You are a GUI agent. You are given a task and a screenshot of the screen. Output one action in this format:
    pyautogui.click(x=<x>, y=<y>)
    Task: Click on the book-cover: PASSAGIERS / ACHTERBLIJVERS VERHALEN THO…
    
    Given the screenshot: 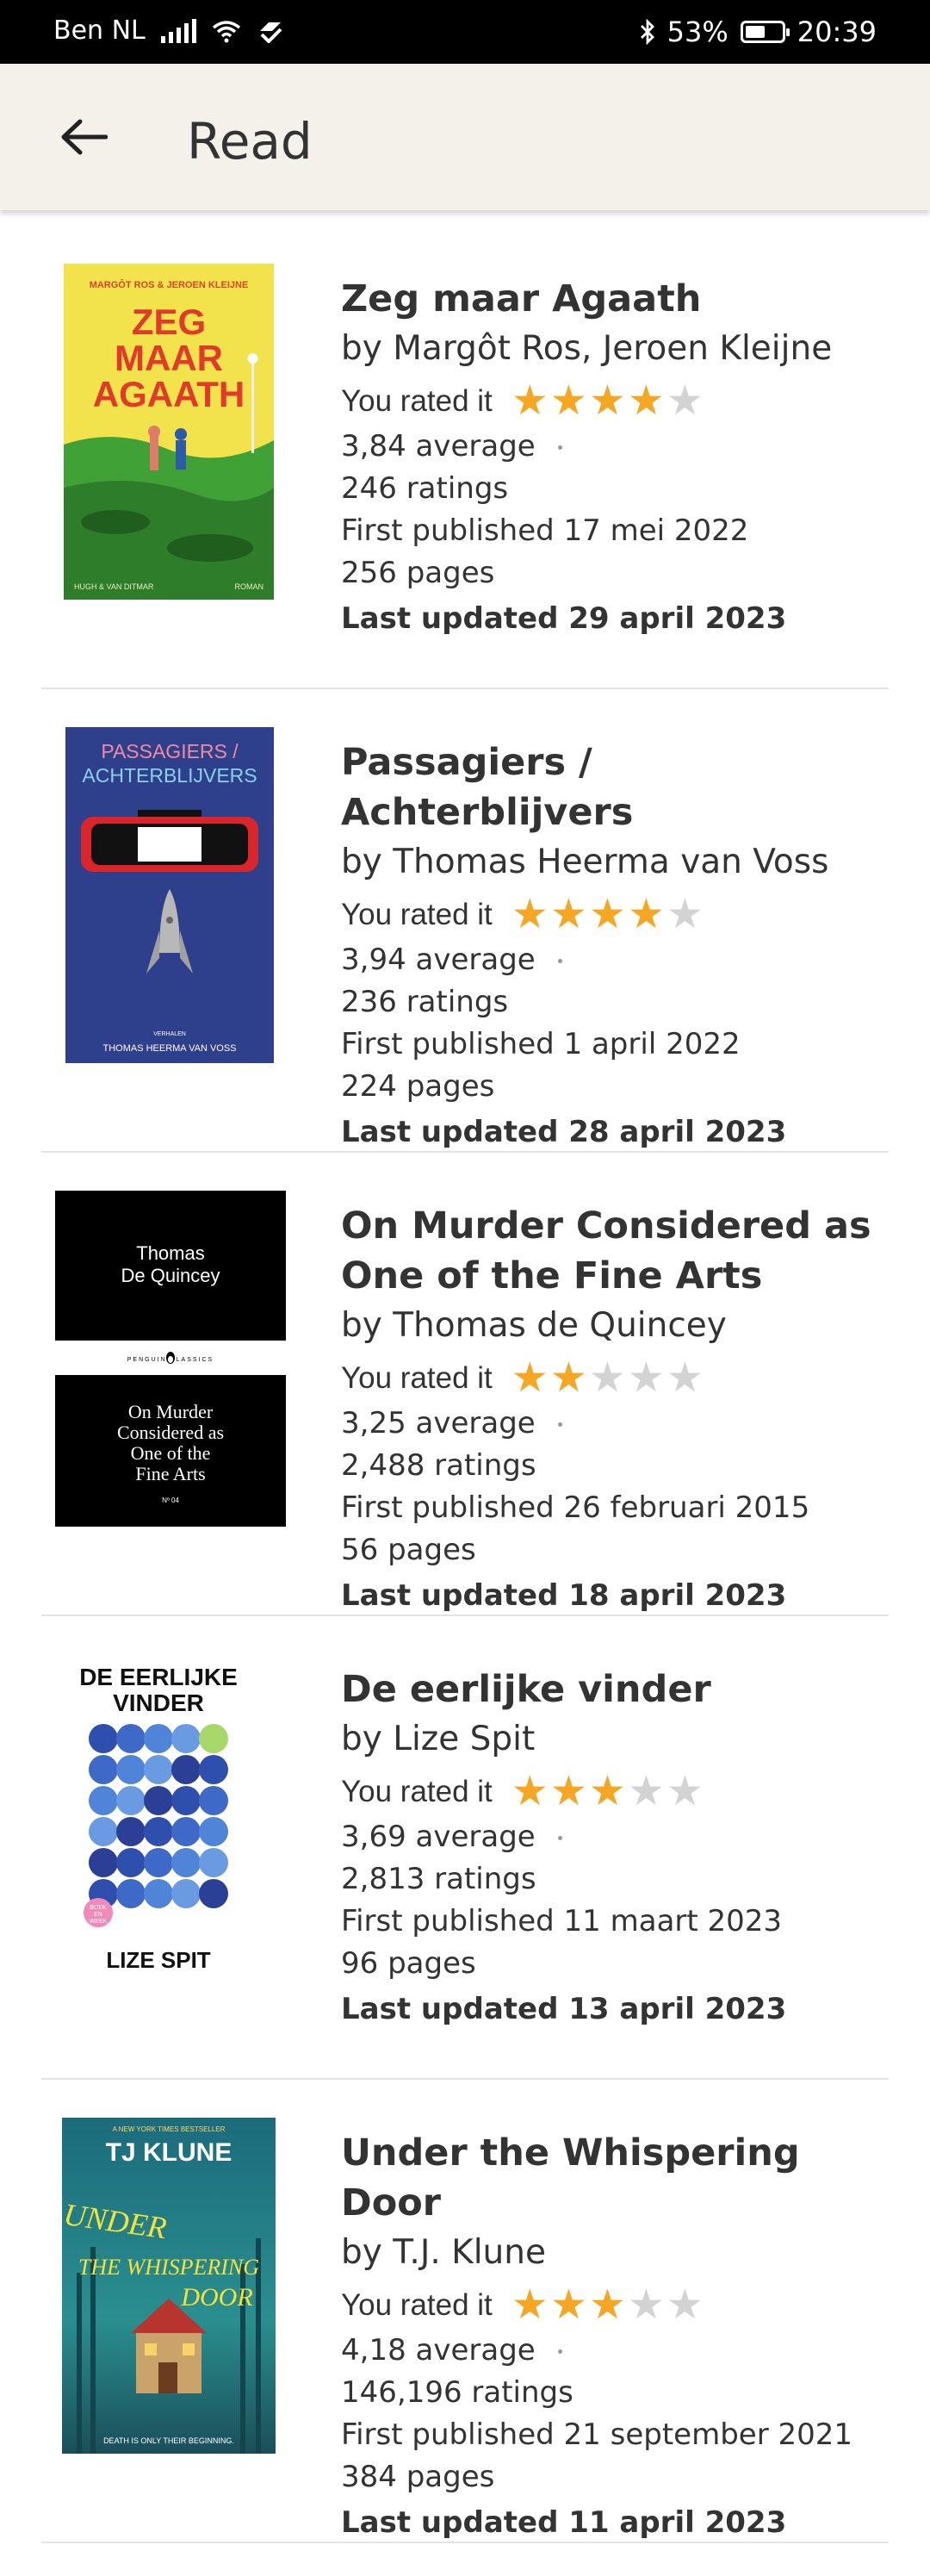 What is the action you would take?
    pyautogui.click(x=169, y=895)
    